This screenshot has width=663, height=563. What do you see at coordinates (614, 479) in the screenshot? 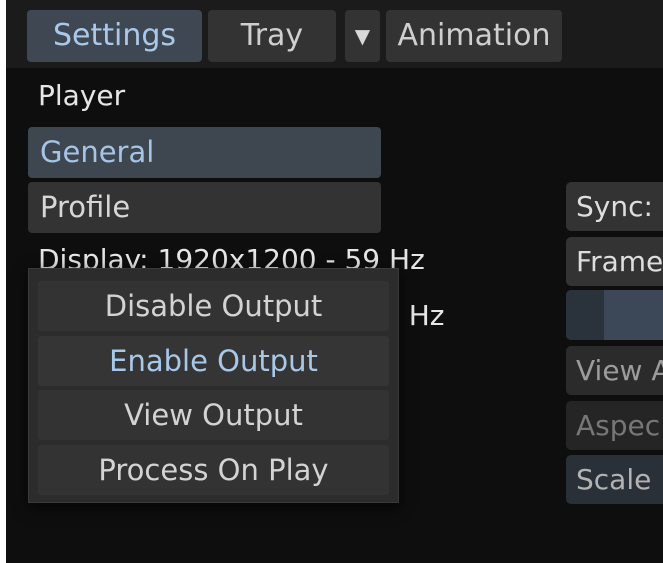
I see `scale-button: Scale` at bounding box center [614, 479].